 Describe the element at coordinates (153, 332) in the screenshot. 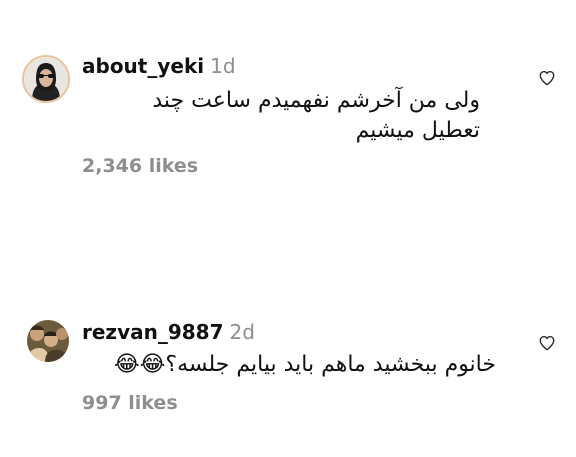

I see `comment-username: rezvan_9887` at that location.